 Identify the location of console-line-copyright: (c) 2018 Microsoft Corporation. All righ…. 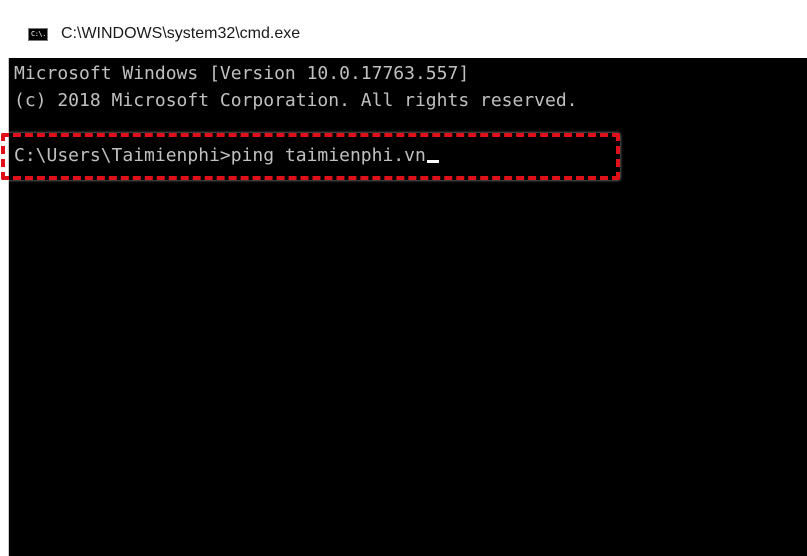
(296, 100).